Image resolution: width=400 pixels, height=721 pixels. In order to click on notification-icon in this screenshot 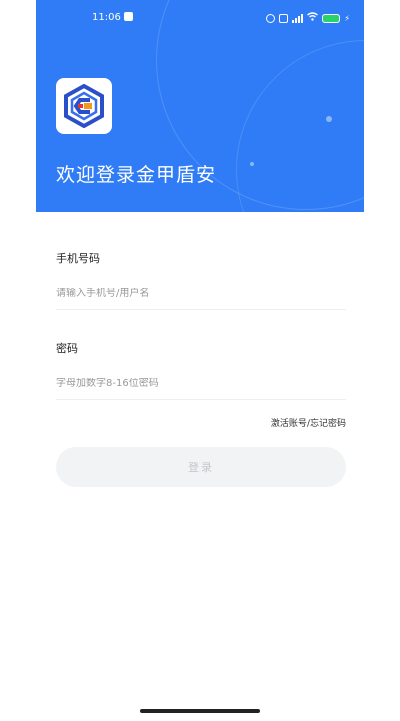, I will do `click(128, 16)`.